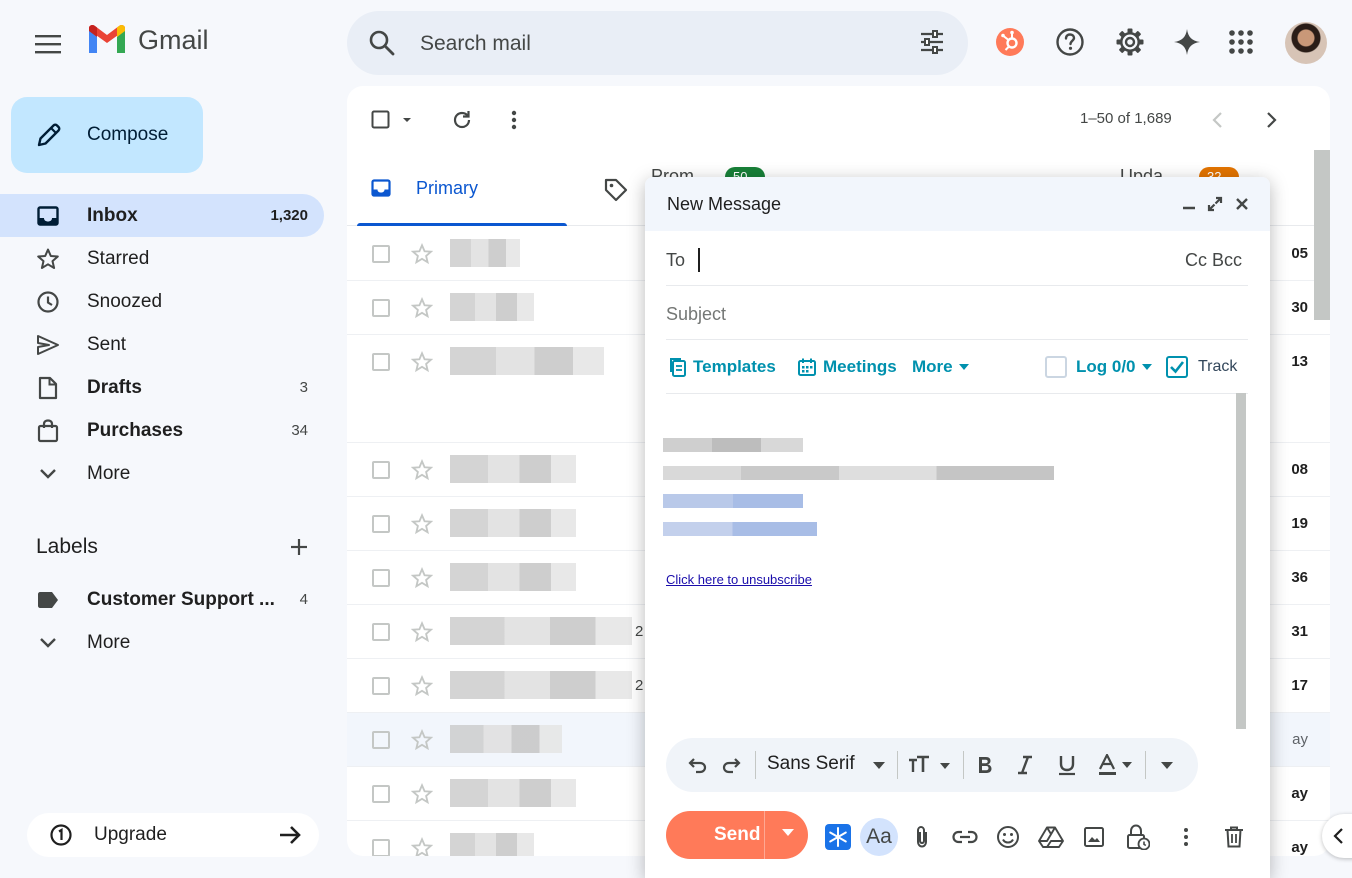  I want to click on add-label-icon, so click(299, 547).